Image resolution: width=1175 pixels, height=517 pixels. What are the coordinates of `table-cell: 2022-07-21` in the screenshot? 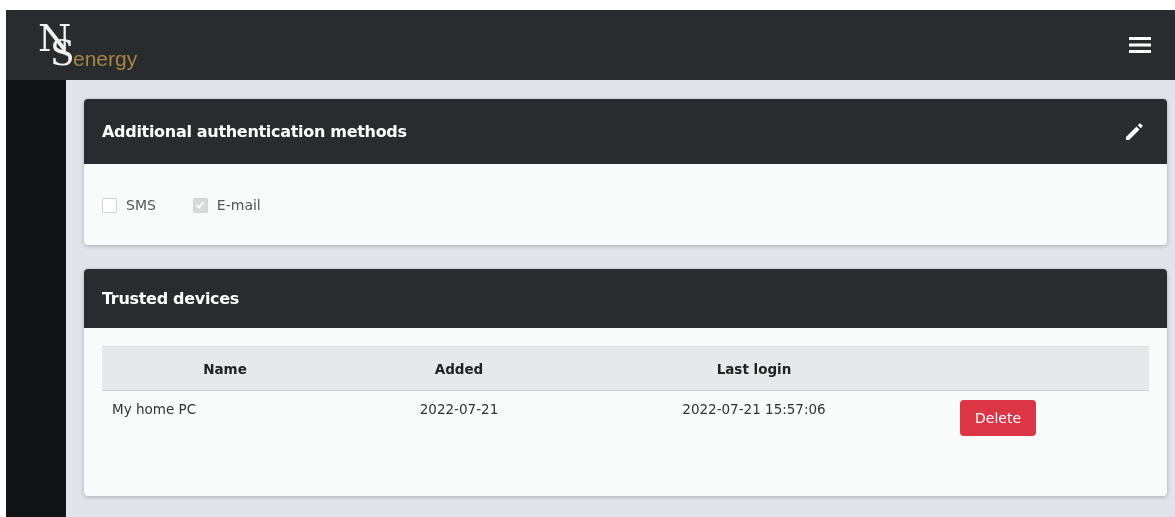 It's located at (459, 418).